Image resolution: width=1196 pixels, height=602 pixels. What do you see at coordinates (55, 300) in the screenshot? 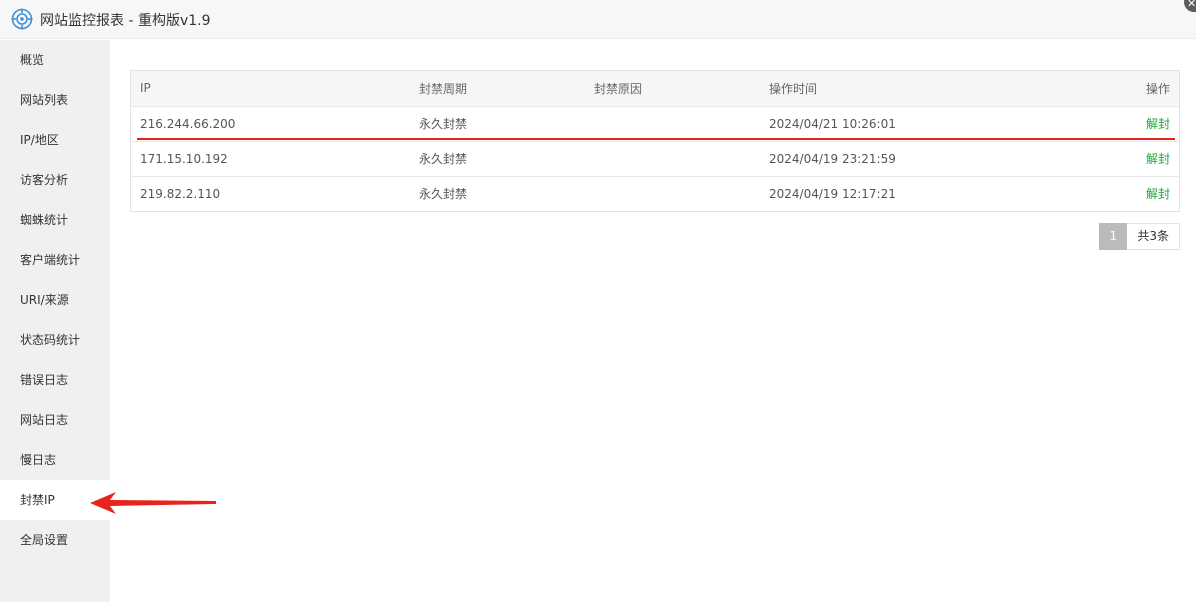
I see `sidebar-item-uri-source: URI/来源` at bounding box center [55, 300].